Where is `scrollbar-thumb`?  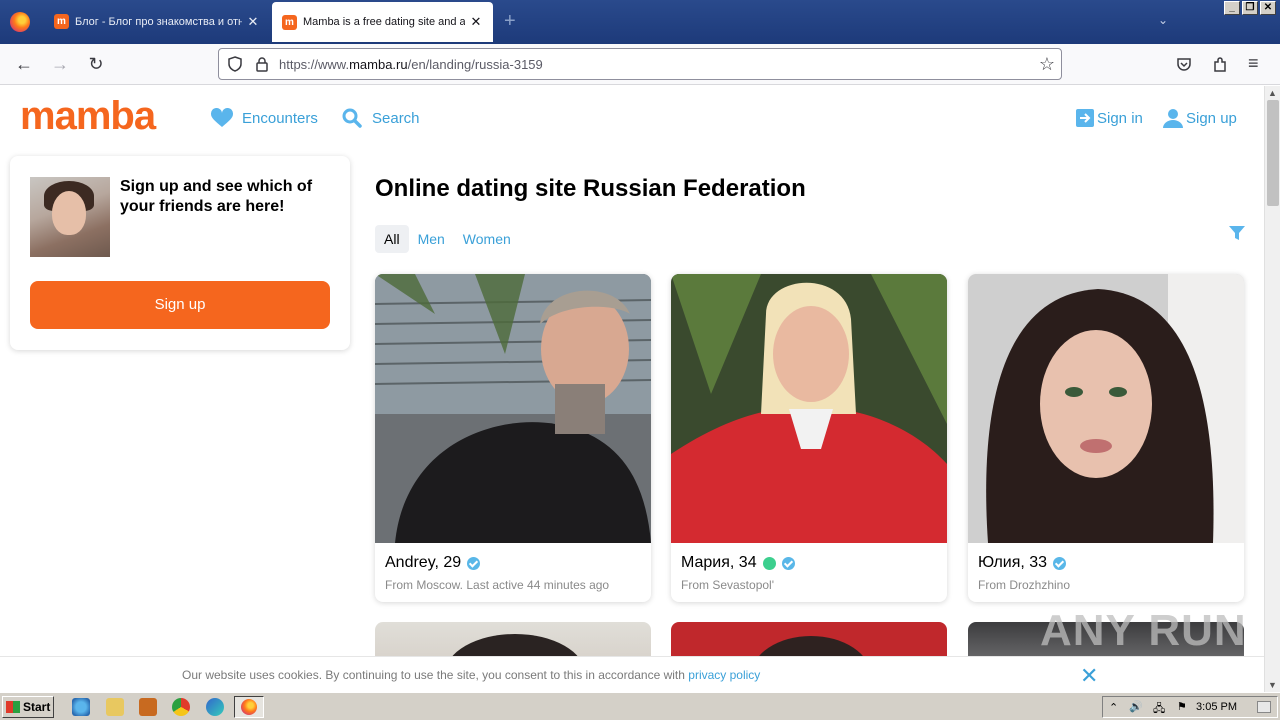 scrollbar-thumb is located at coordinates (1273, 153).